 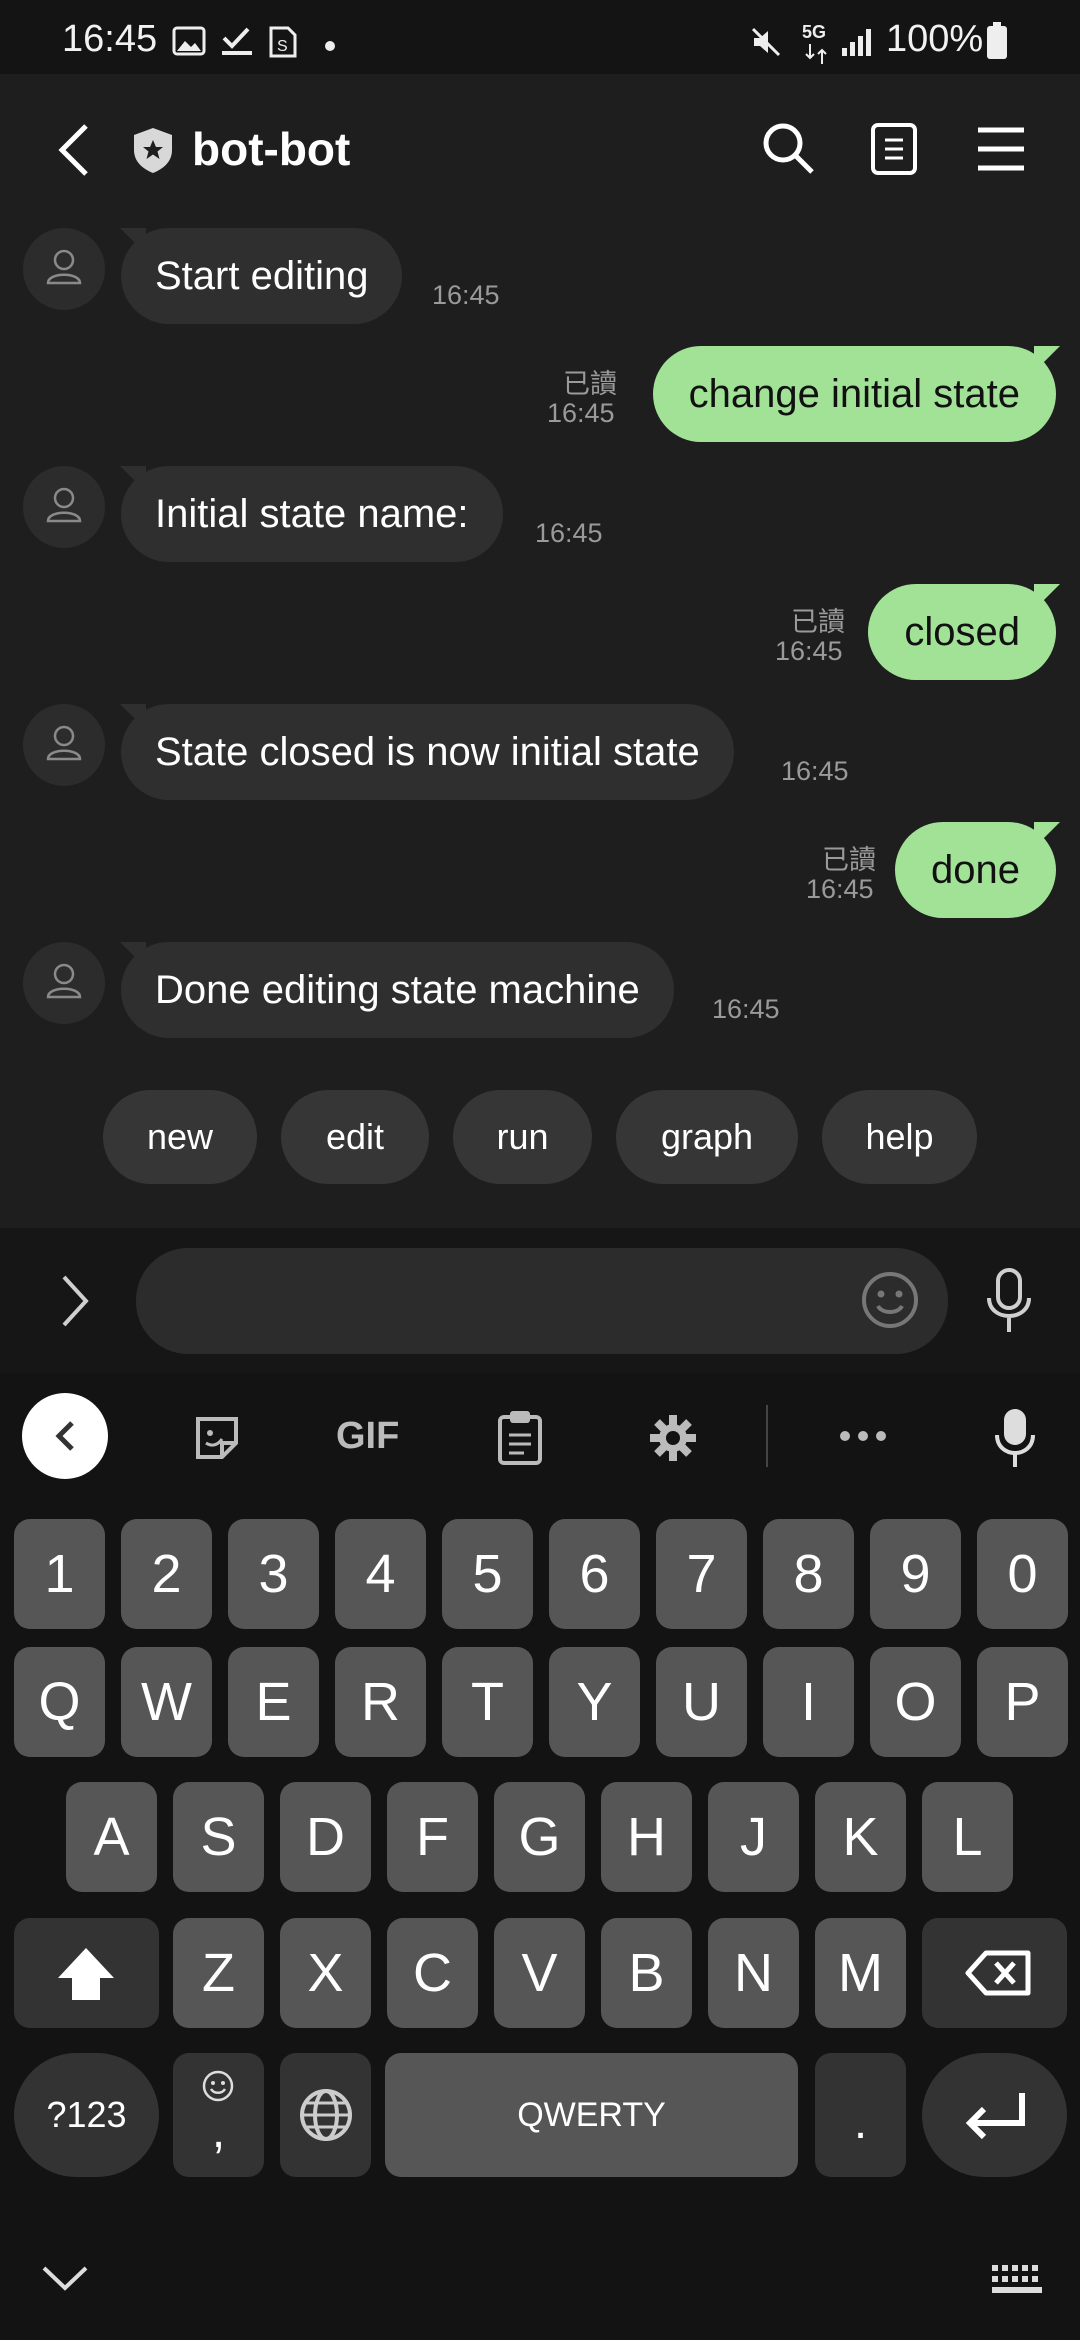 What do you see at coordinates (111, 1837) in the screenshot?
I see `key-a: A` at bounding box center [111, 1837].